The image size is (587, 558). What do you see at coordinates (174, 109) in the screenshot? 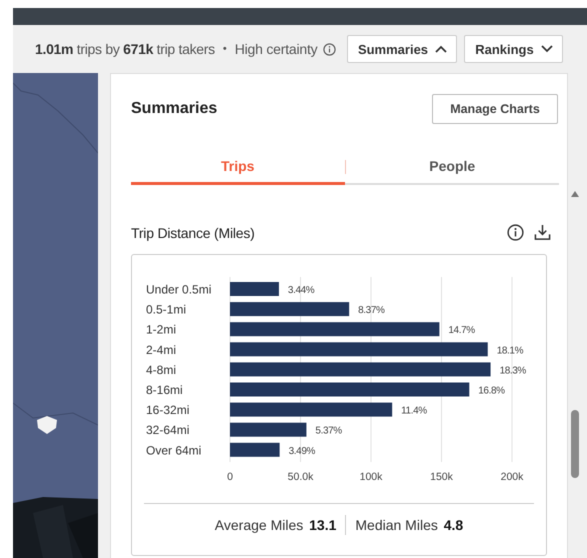
I see `panel-title: Summaries` at bounding box center [174, 109].